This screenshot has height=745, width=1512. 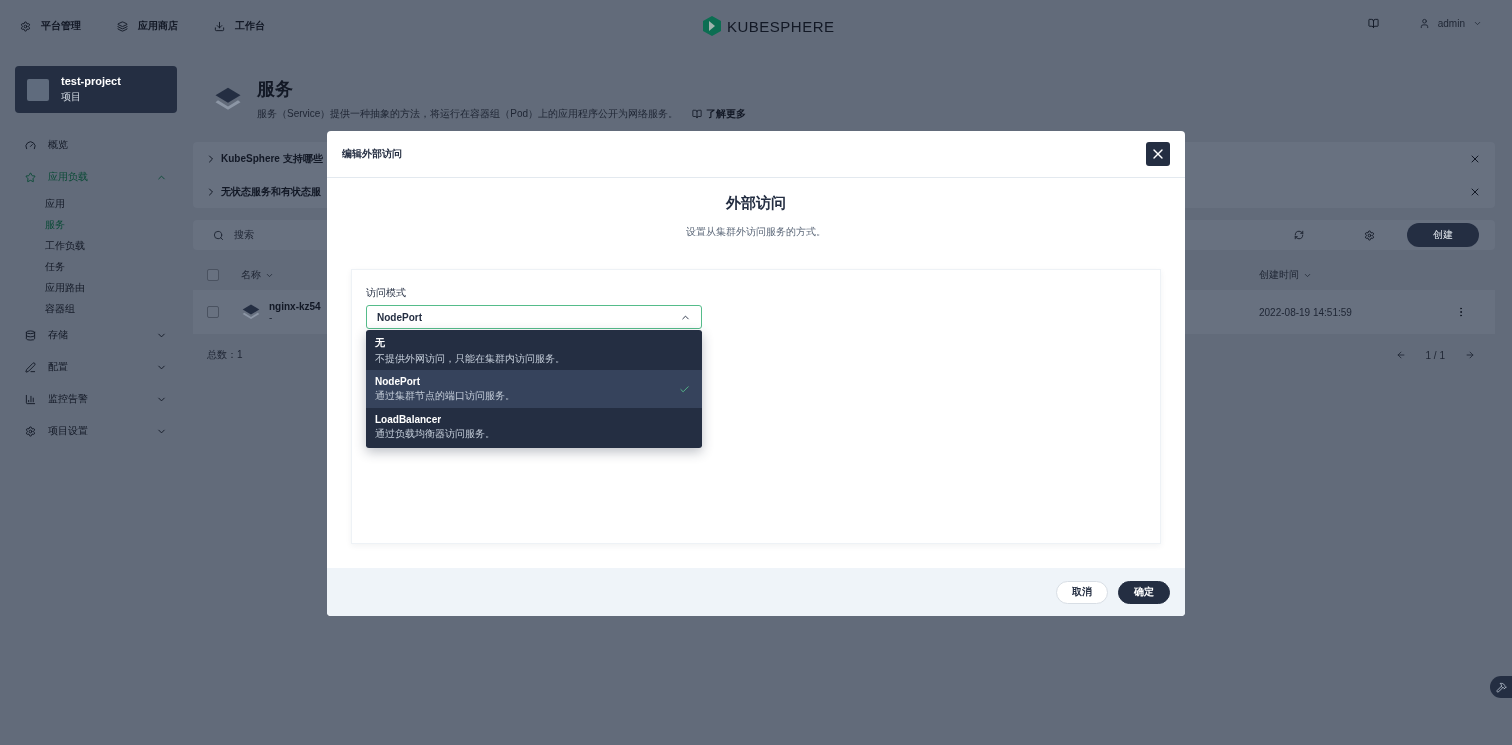 I want to click on search-icon, so click(x=218, y=235).